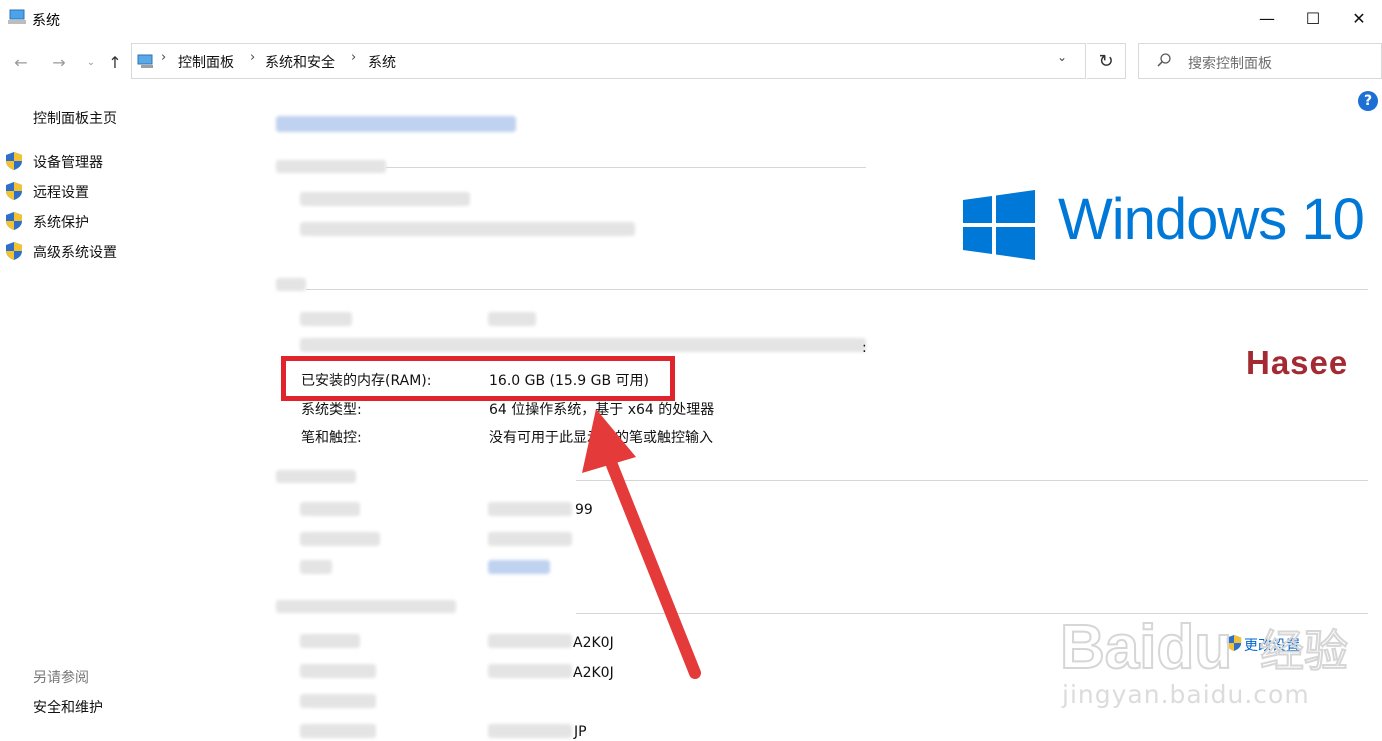  I want to click on refresh-button: ↻, so click(1106, 61).